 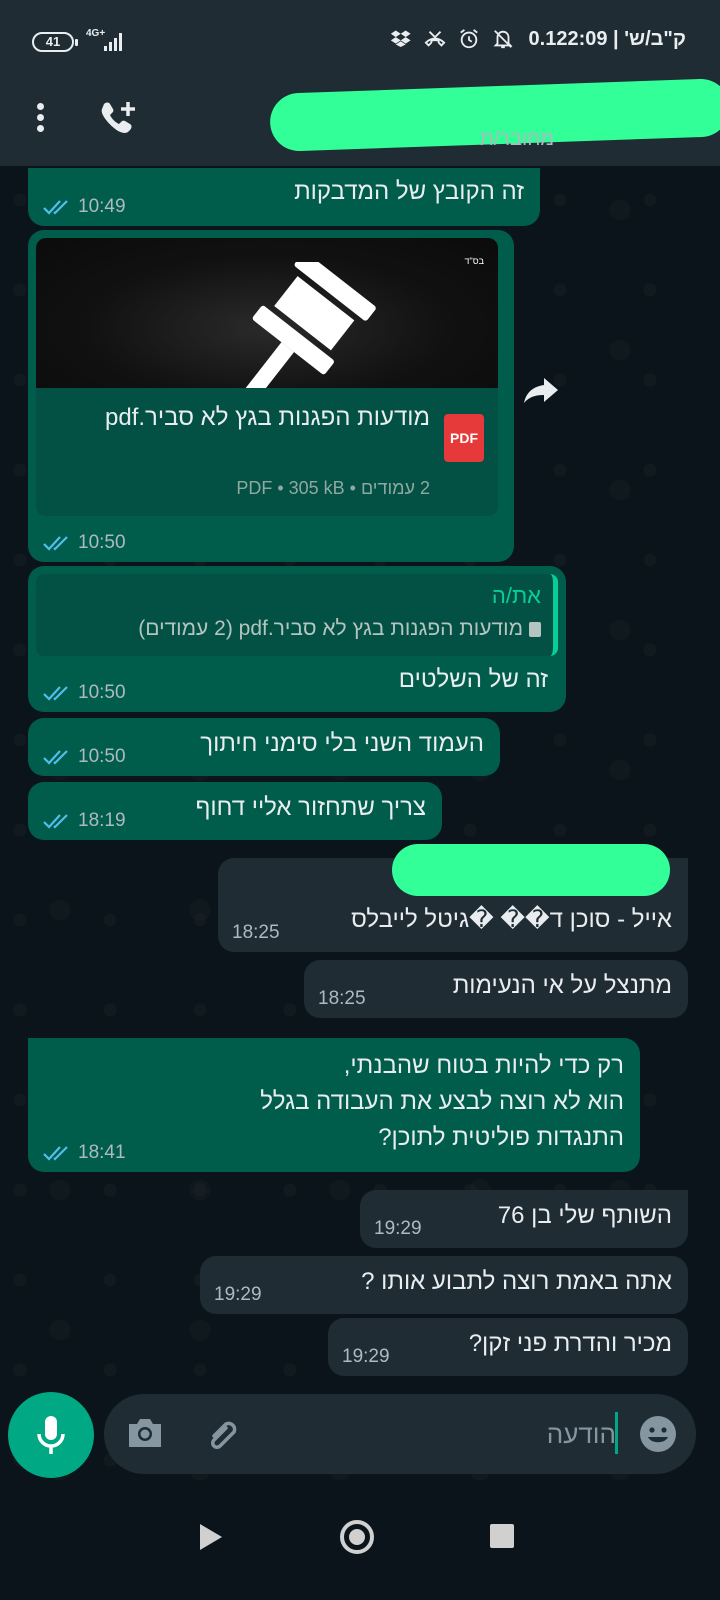 I want to click on thumbnail-label: בס"ד, so click(x=474, y=261).